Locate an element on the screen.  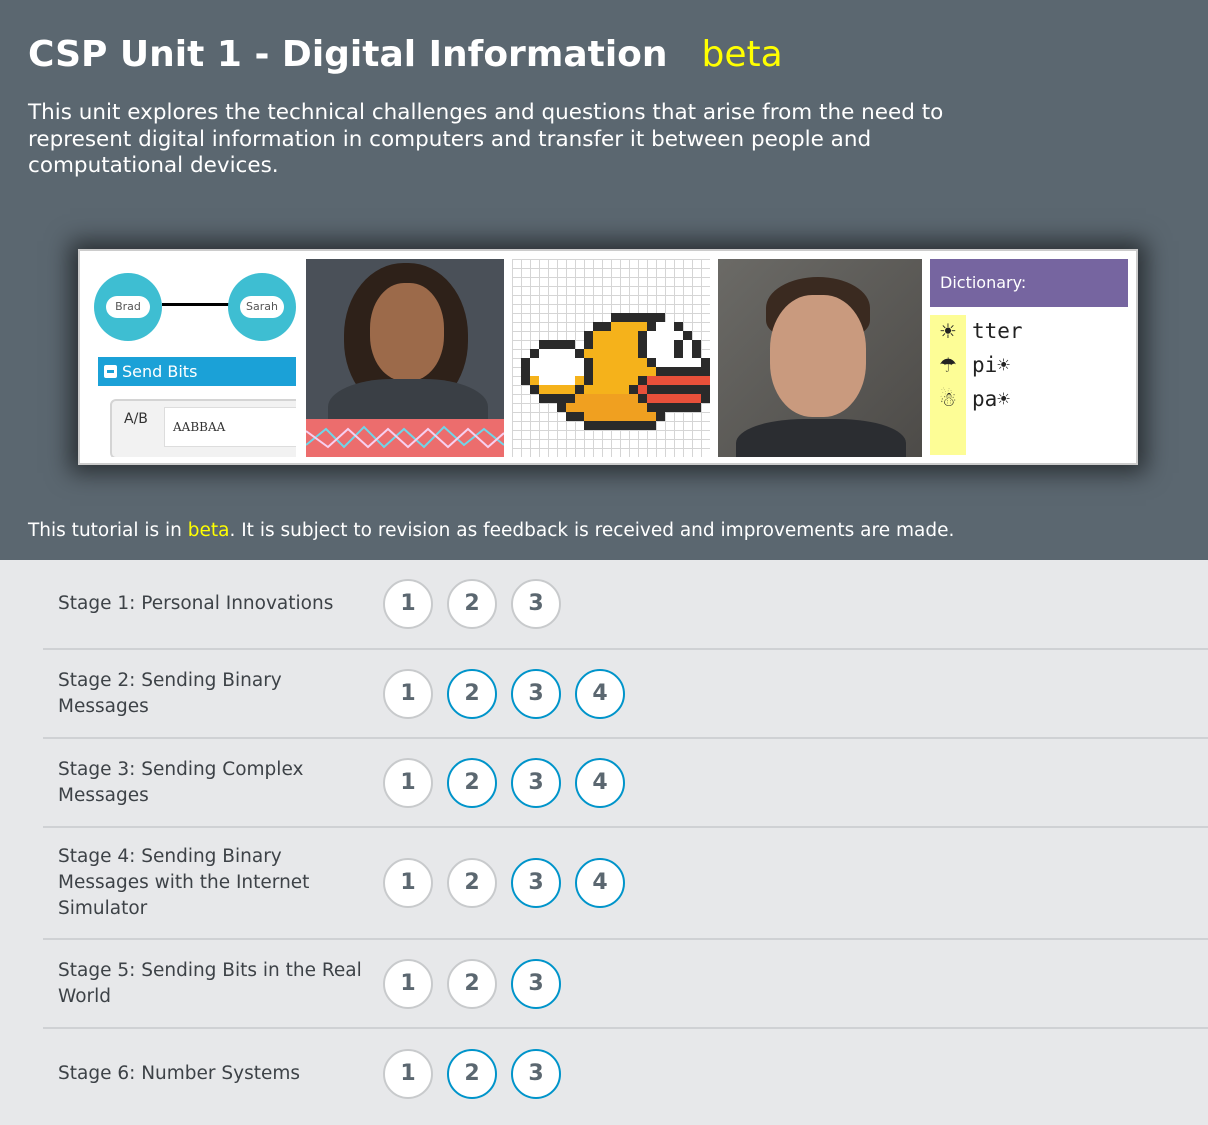
video-still-man is located at coordinates (820, 358).